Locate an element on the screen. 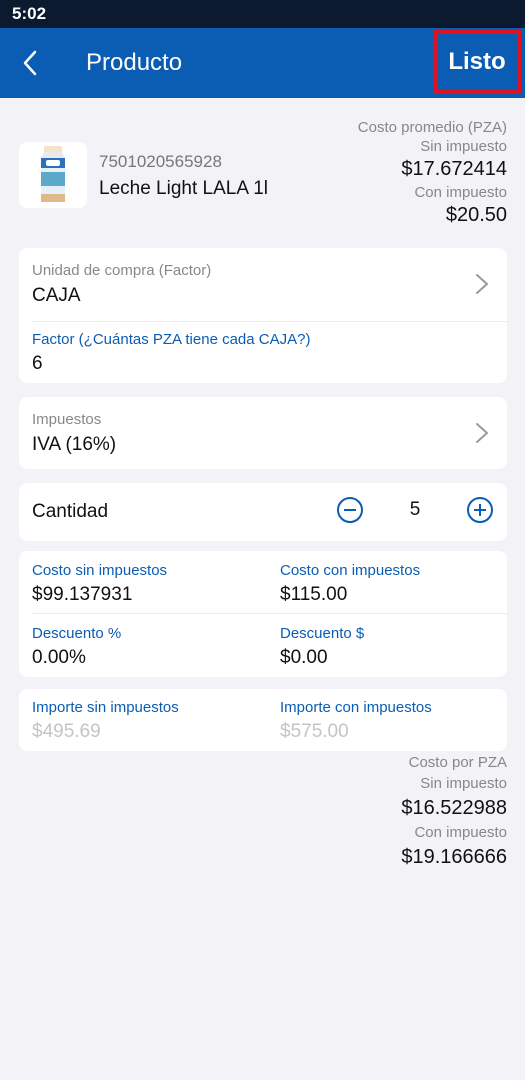 The image size is (525, 1080). discount-amt-field: Descuento $ $0.00 is located at coordinates (387, 645).